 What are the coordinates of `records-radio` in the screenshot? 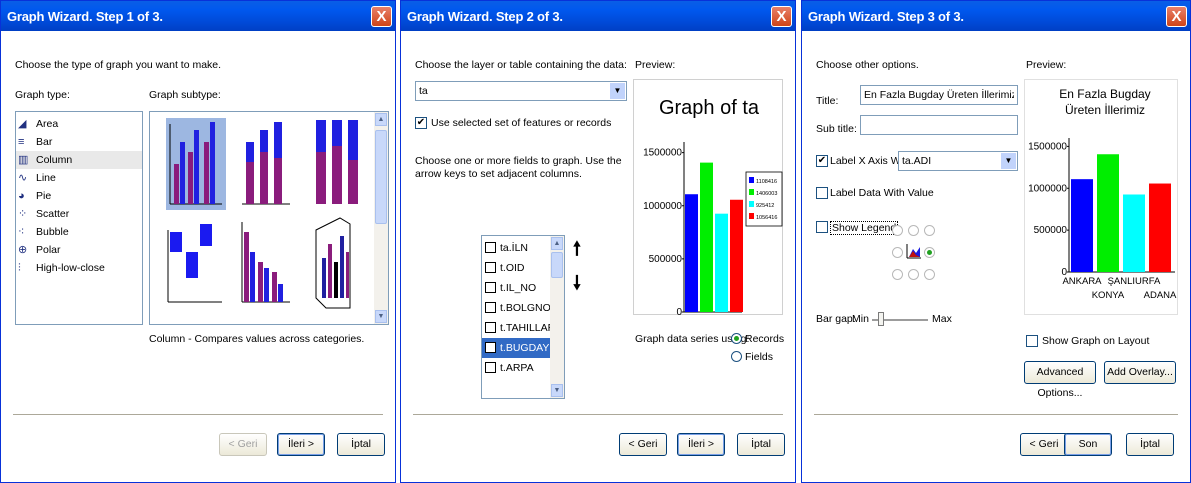 It's located at (736, 338).